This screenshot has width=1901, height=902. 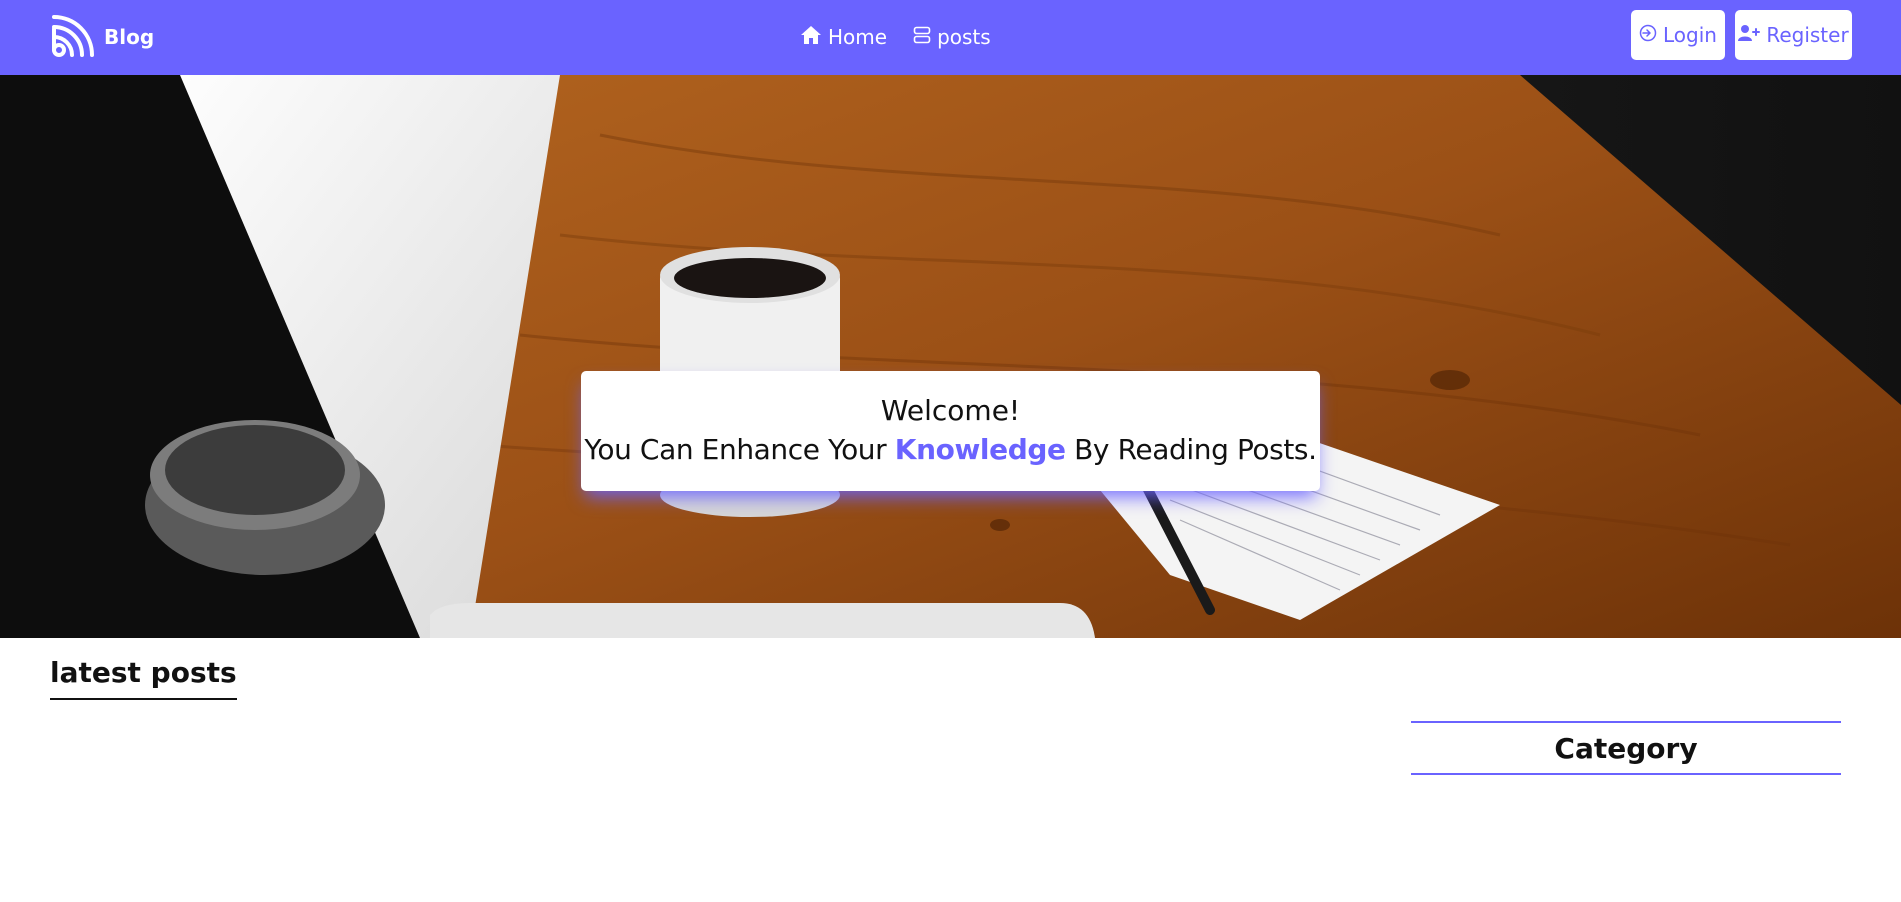 I want to click on add-user-icon, so click(x=1752, y=35).